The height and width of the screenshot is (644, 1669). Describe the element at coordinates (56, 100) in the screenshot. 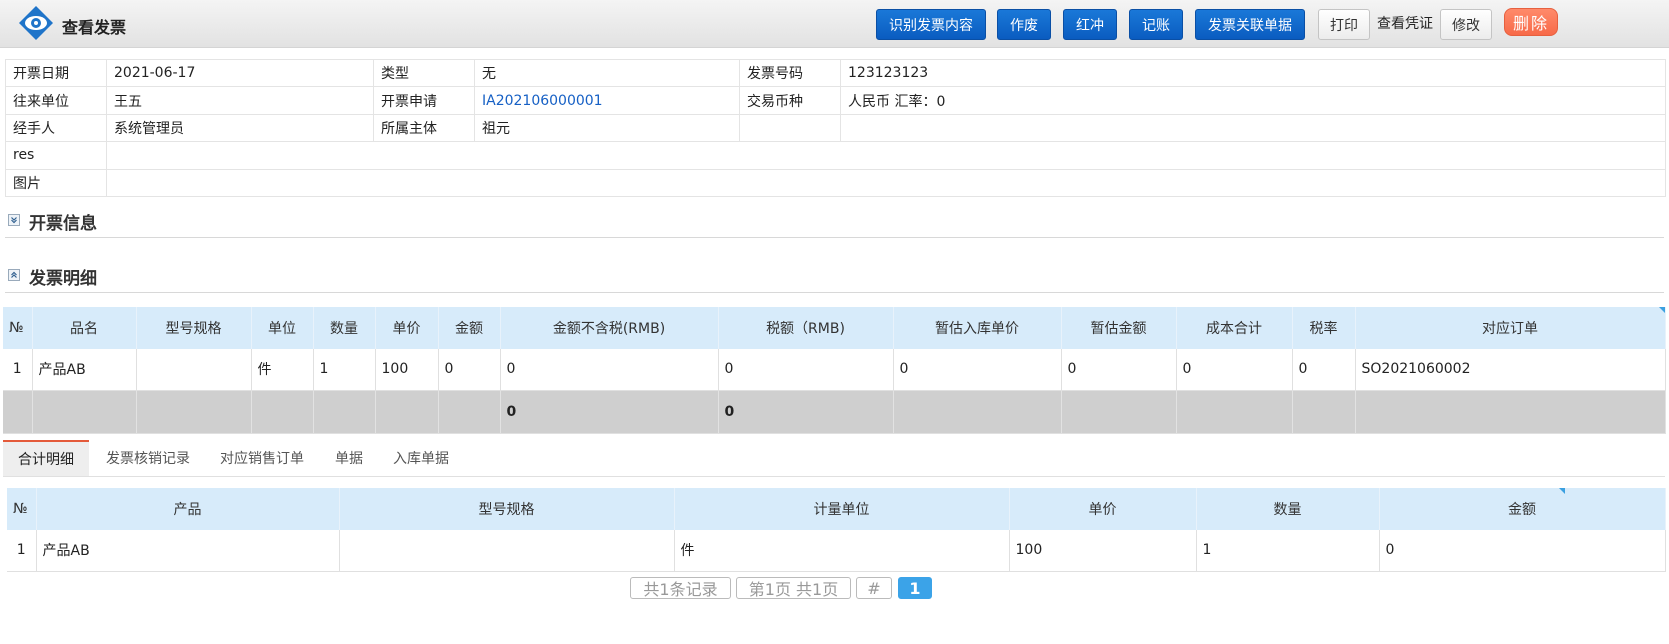

I see `partner-label: 往来单位` at that location.